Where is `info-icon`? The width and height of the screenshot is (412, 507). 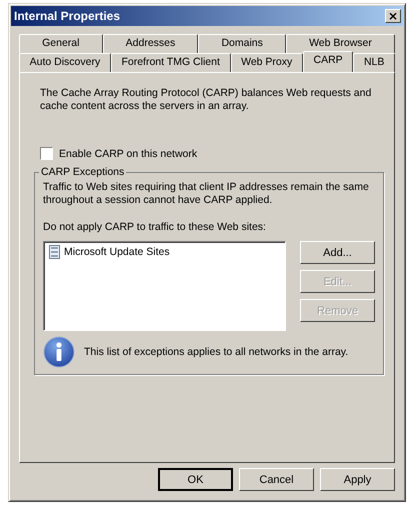 info-icon is located at coordinates (59, 352).